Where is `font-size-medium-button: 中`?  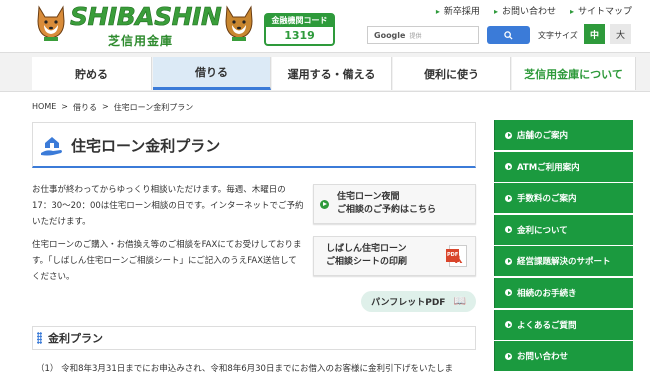
font-size-medium-button: 中 is located at coordinates (594, 34).